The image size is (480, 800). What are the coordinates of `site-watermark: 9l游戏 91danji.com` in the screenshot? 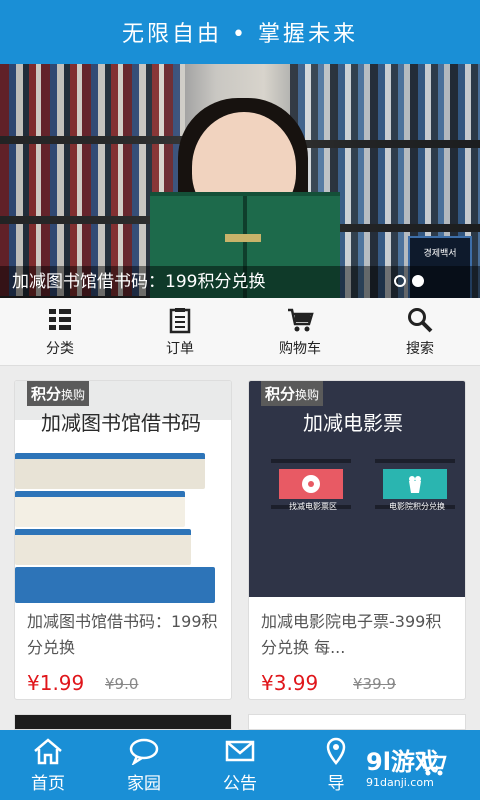 It's located at (420, 772).